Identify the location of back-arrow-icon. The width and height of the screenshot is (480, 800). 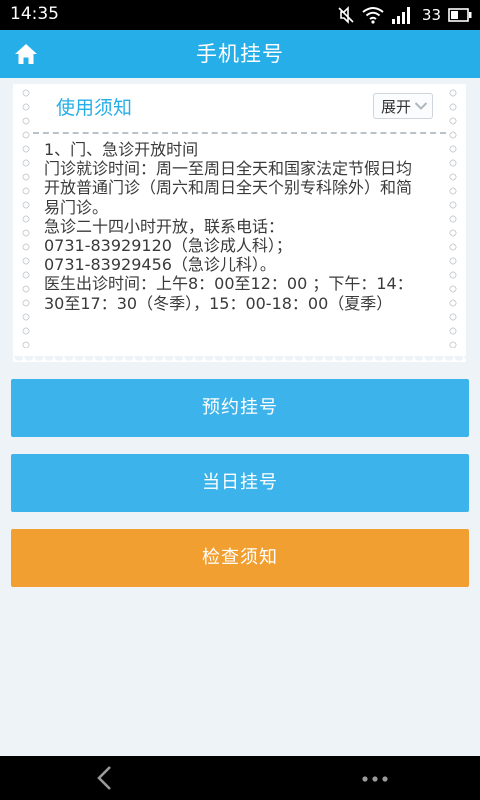
(105, 778).